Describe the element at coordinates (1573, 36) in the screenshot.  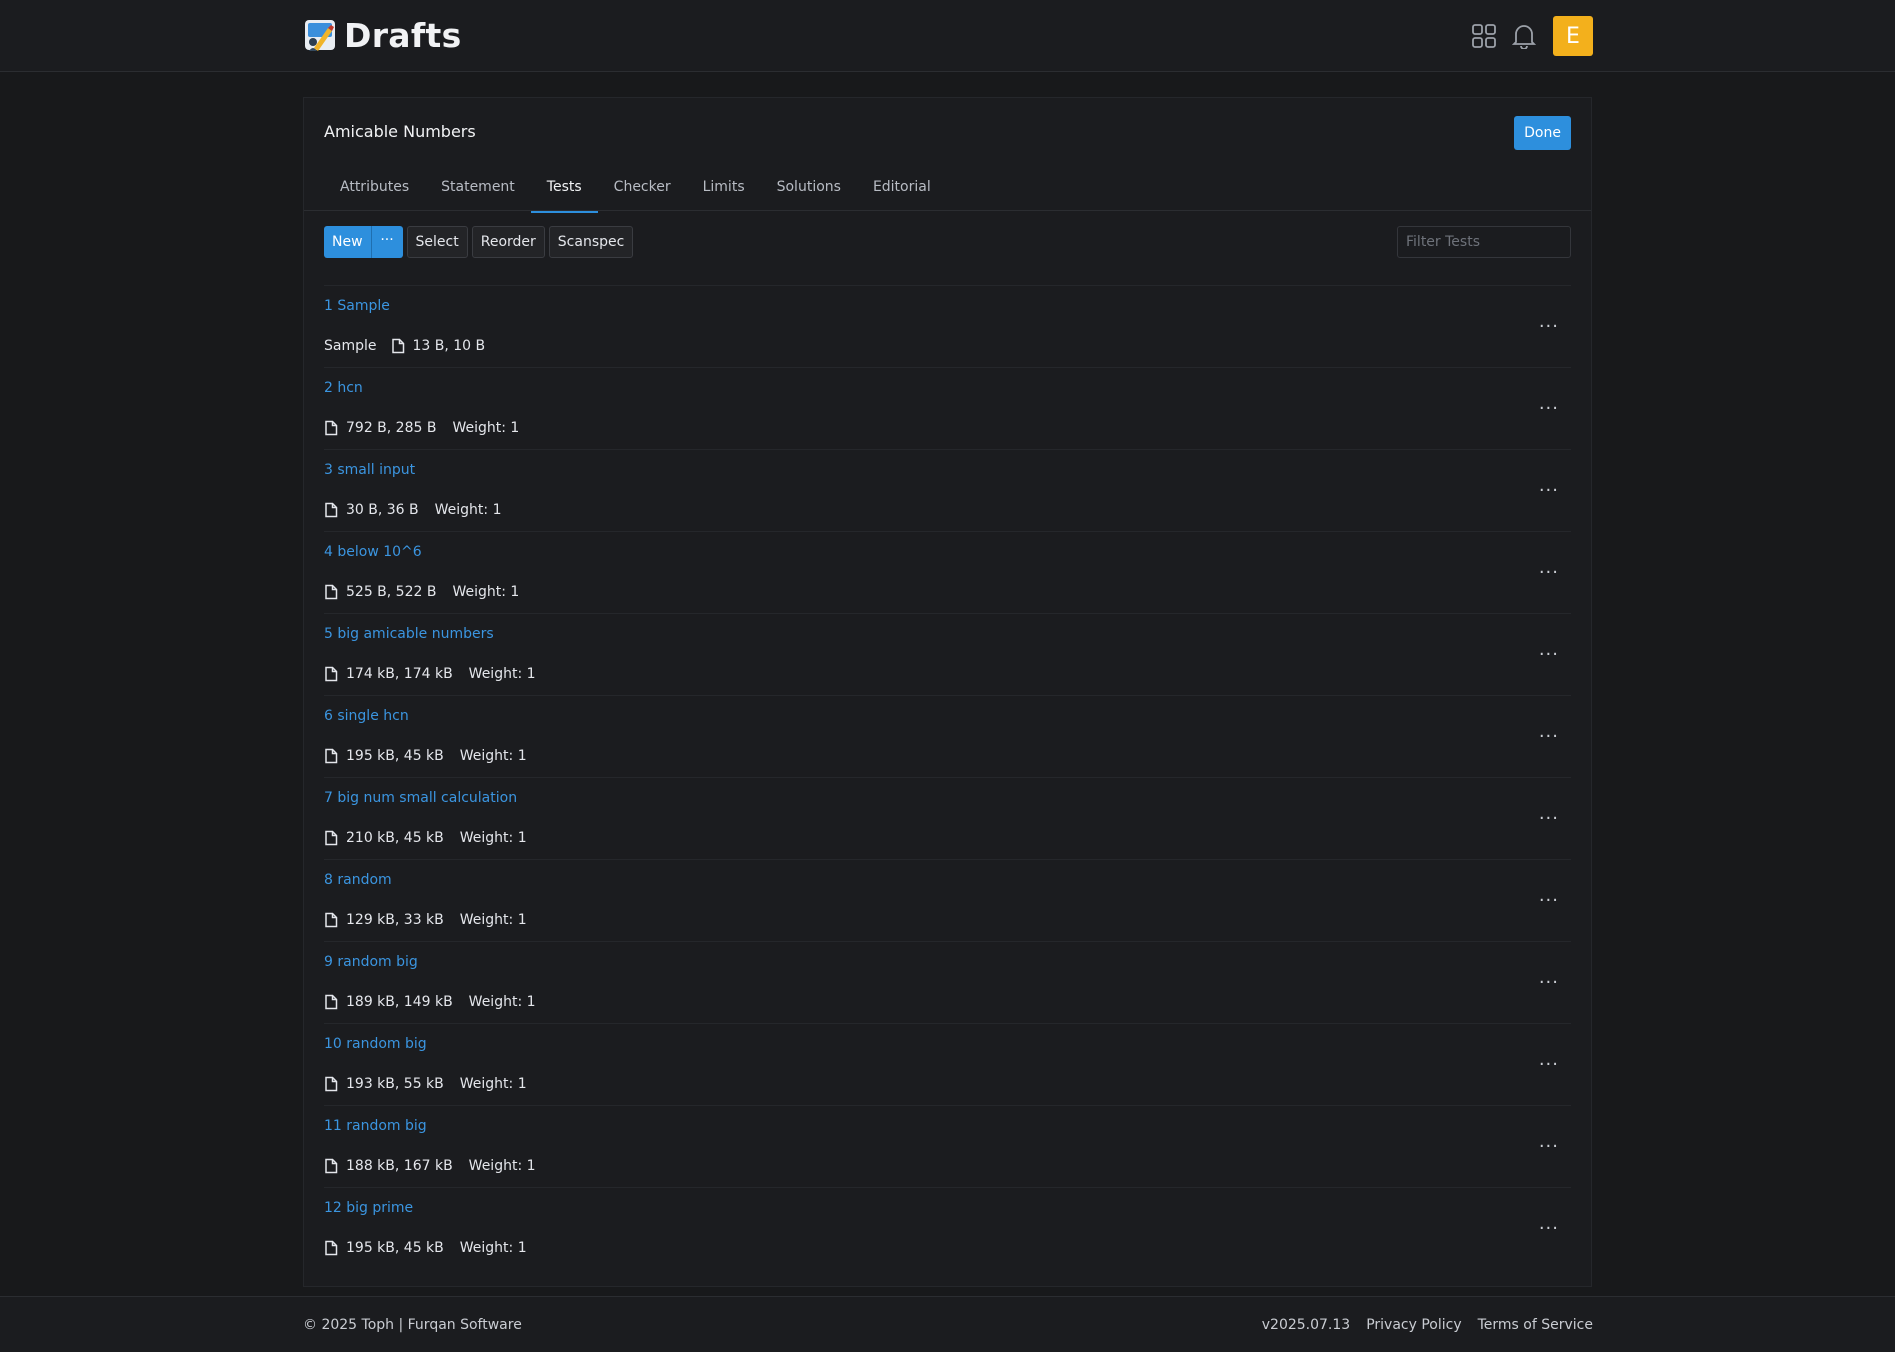
I see `avatar: E` at that location.